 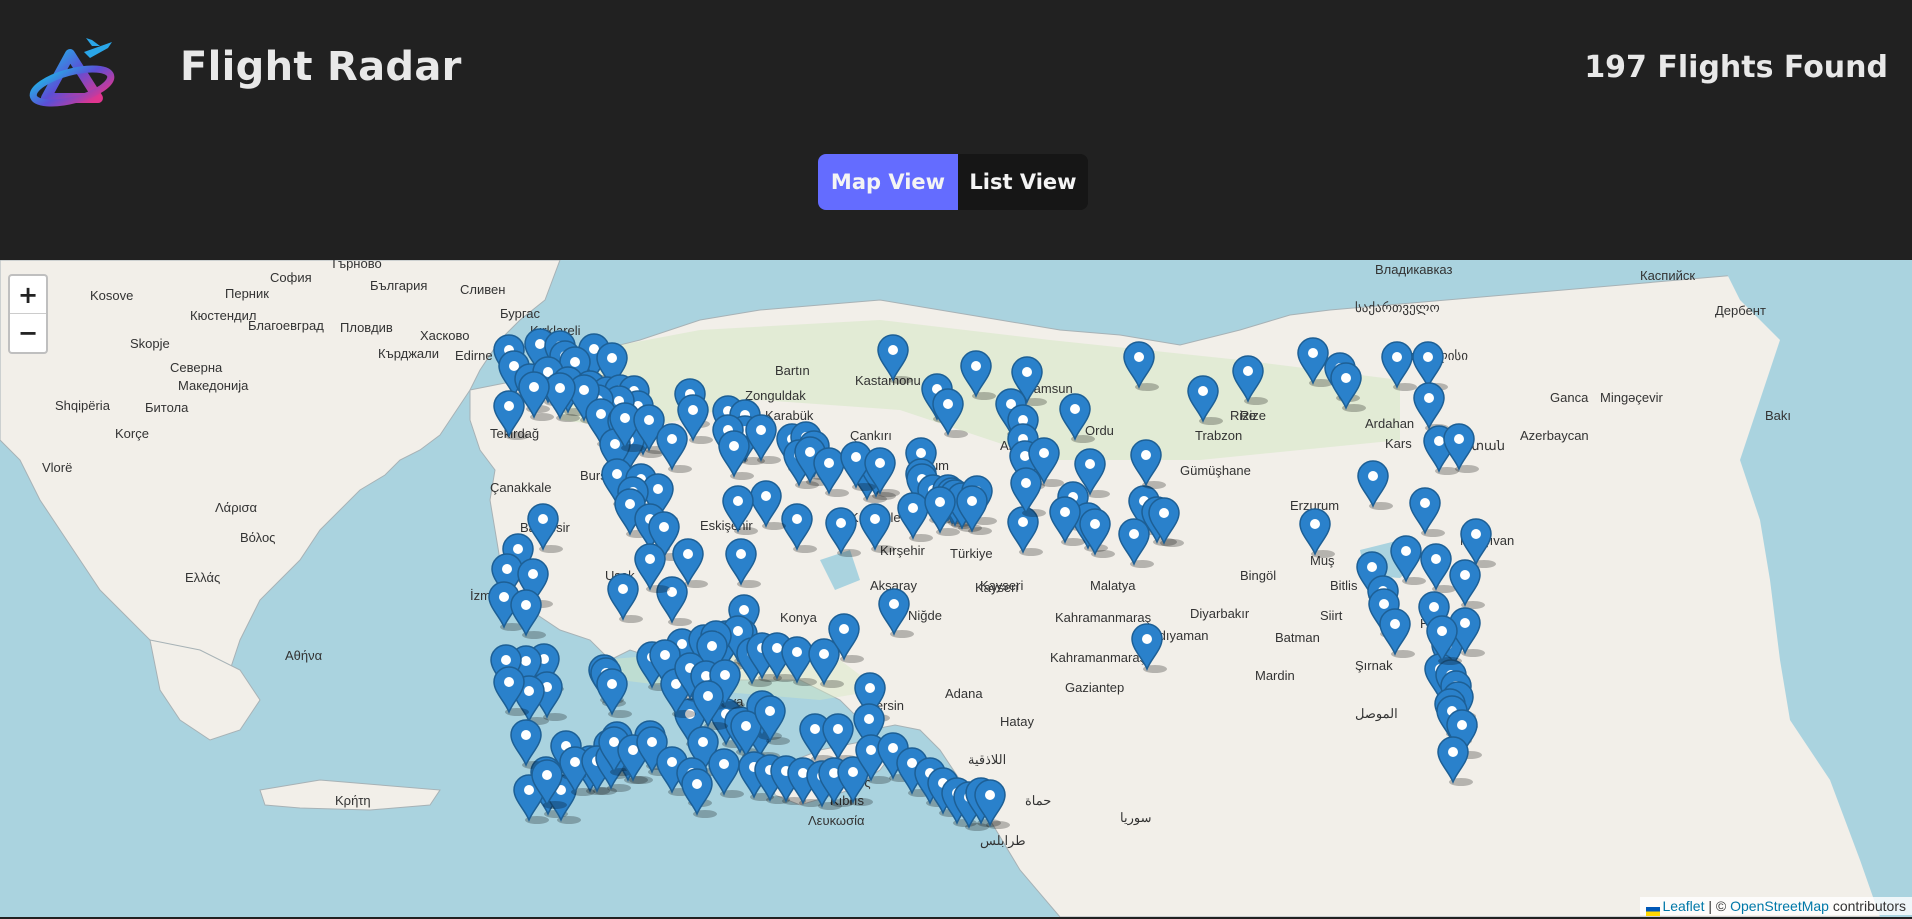 What do you see at coordinates (1632, 397) in the screenshot?
I see `map-label: Mingəçevir` at bounding box center [1632, 397].